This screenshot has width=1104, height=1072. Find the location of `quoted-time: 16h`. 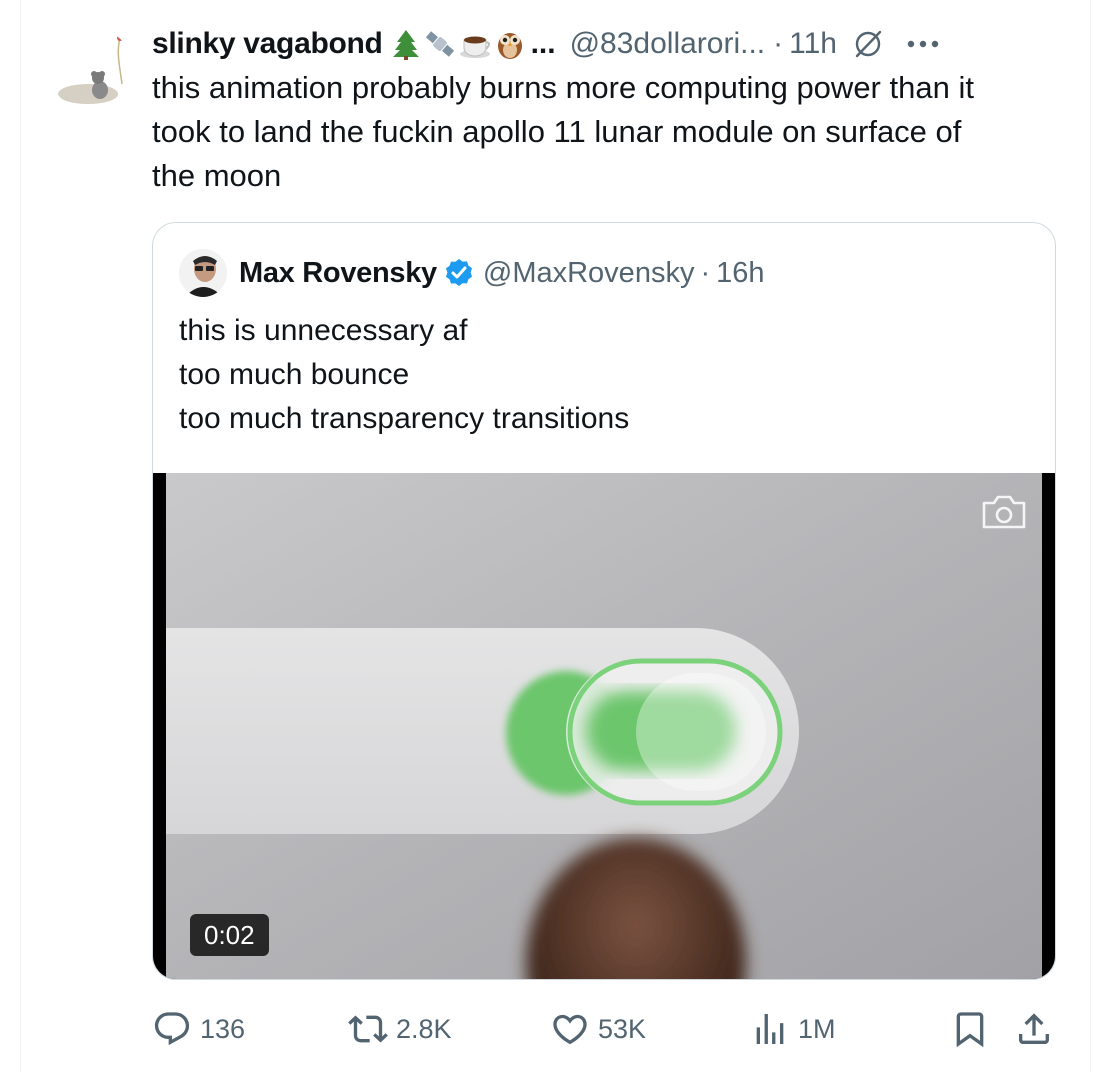

quoted-time: 16h is located at coordinates (740, 273).